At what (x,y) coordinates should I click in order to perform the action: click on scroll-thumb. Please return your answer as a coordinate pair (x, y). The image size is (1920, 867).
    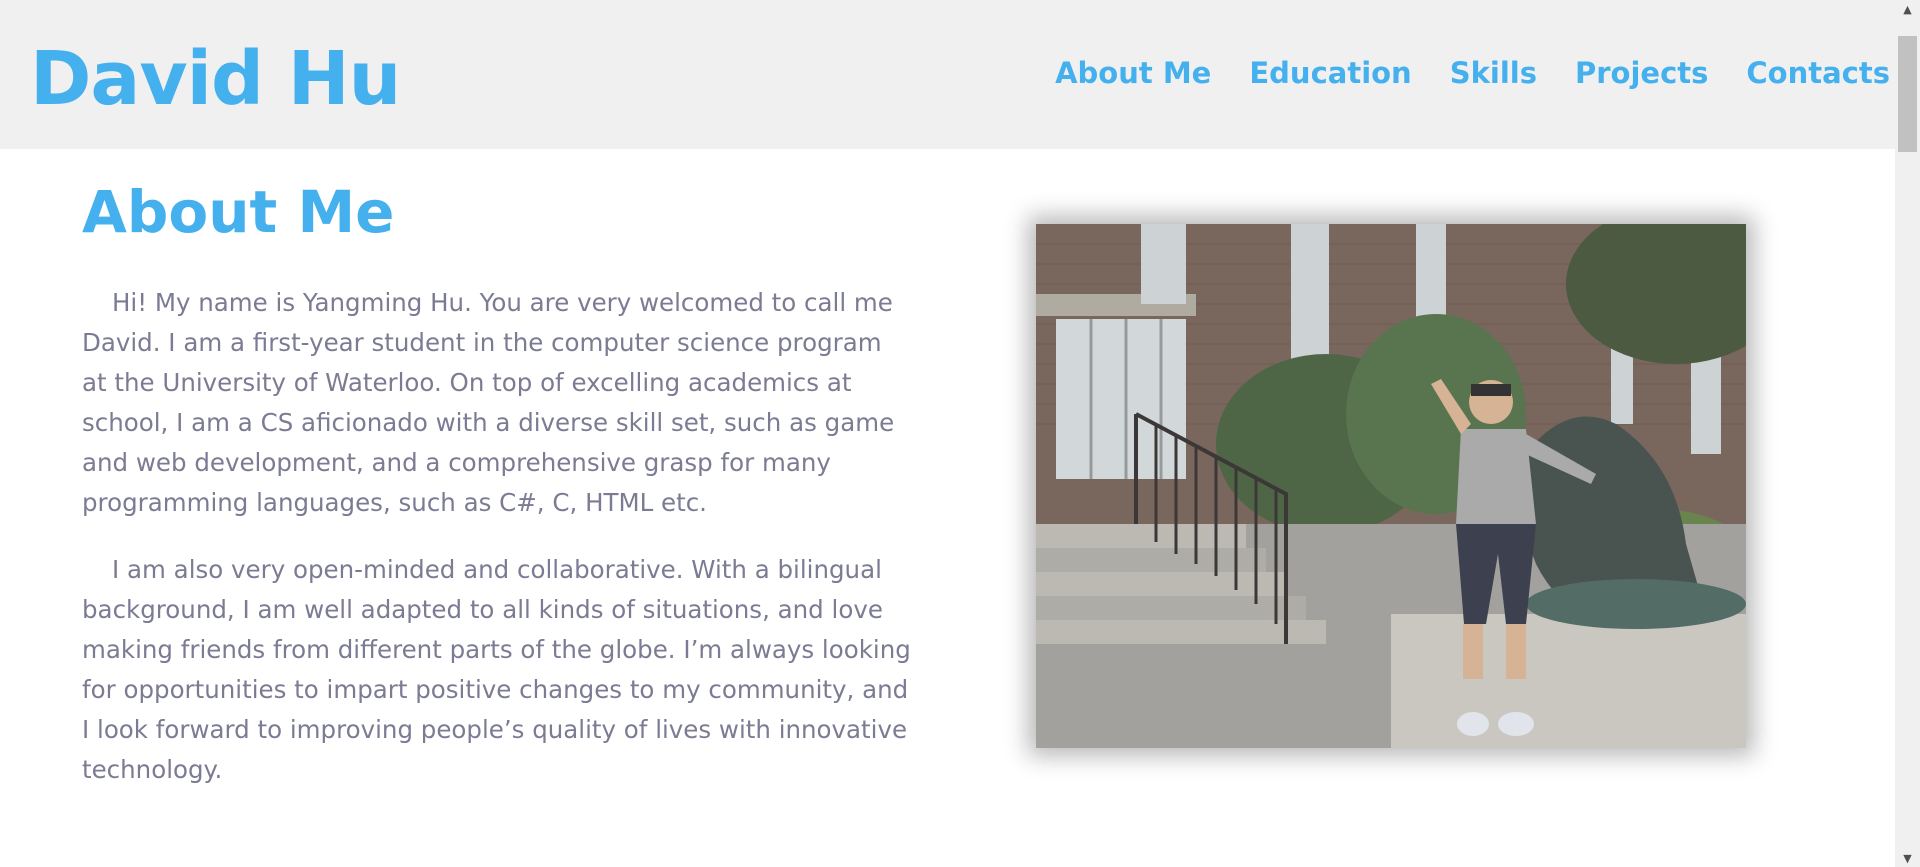
    Looking at the image, I should click on (1907, 94).